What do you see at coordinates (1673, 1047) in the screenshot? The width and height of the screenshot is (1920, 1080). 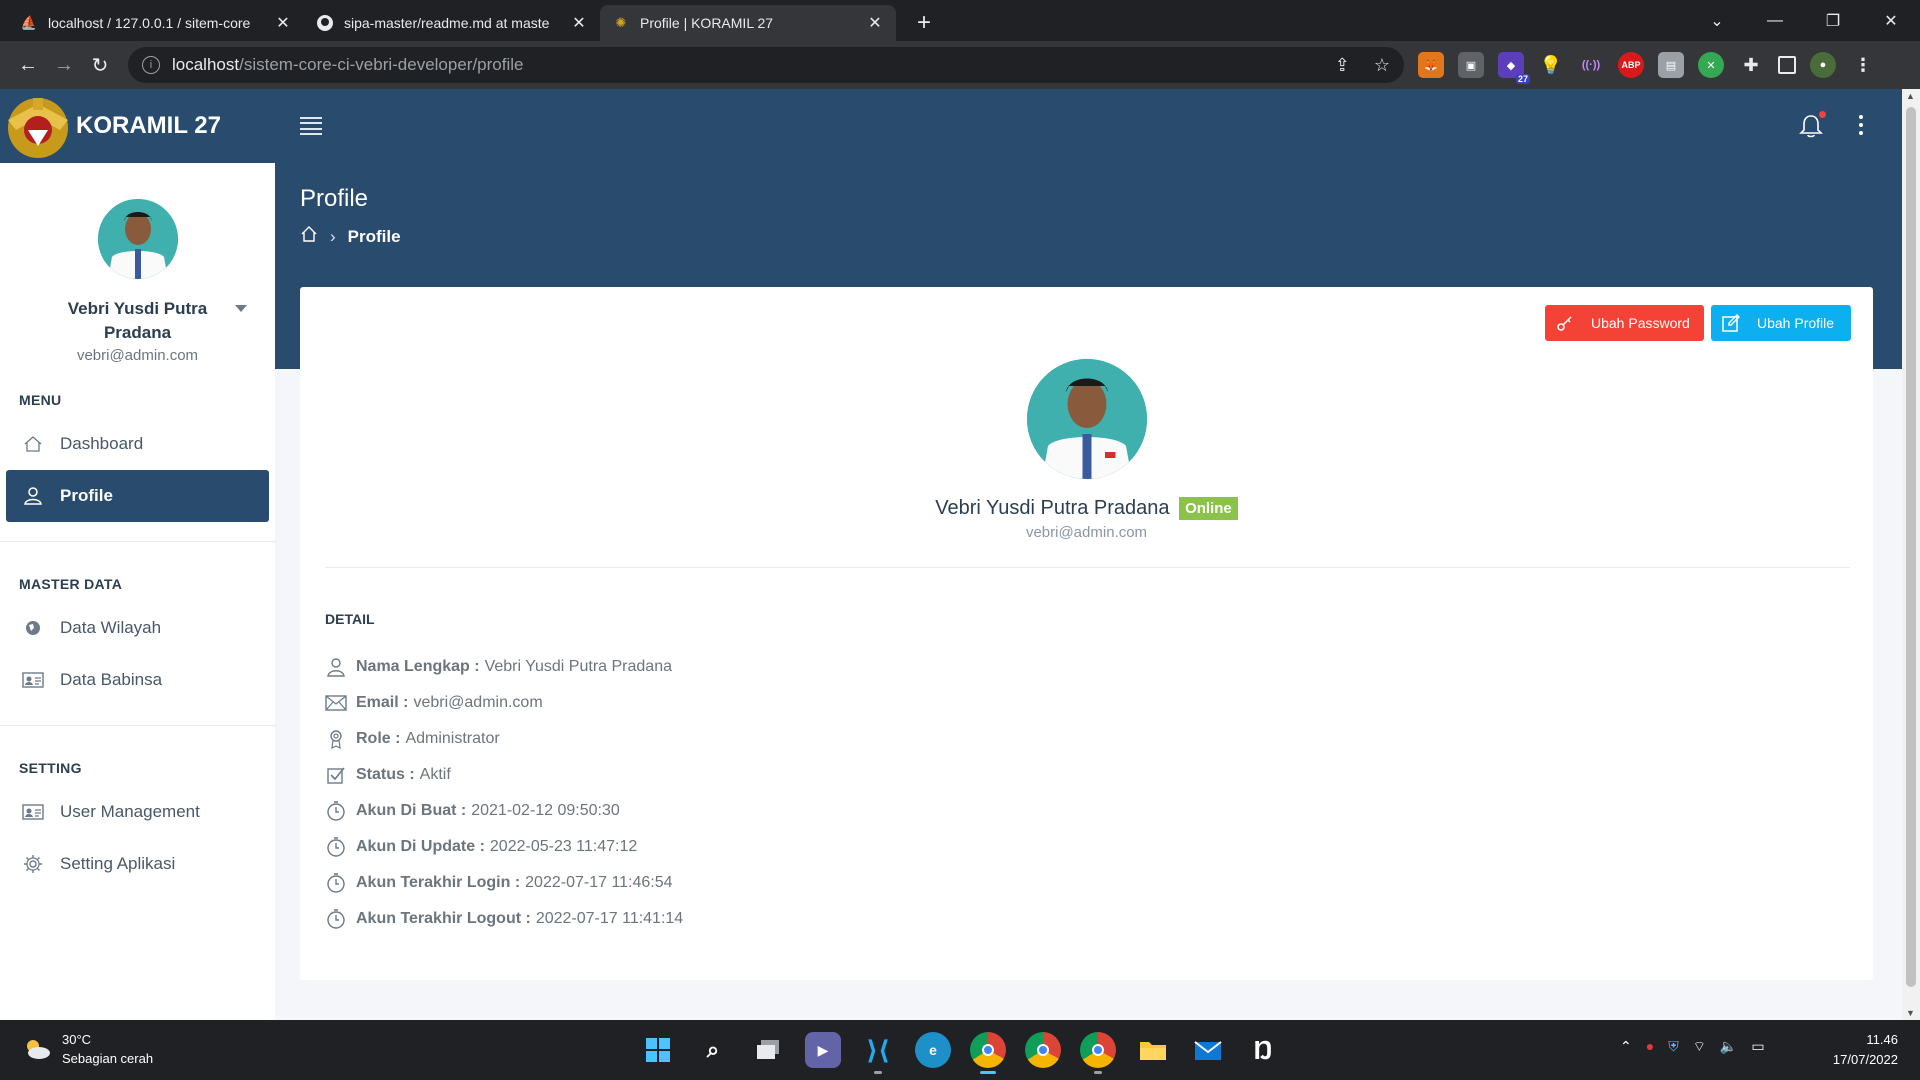 I see `security-shield-icon: ⛨` at bounding box center [1673, 1047].